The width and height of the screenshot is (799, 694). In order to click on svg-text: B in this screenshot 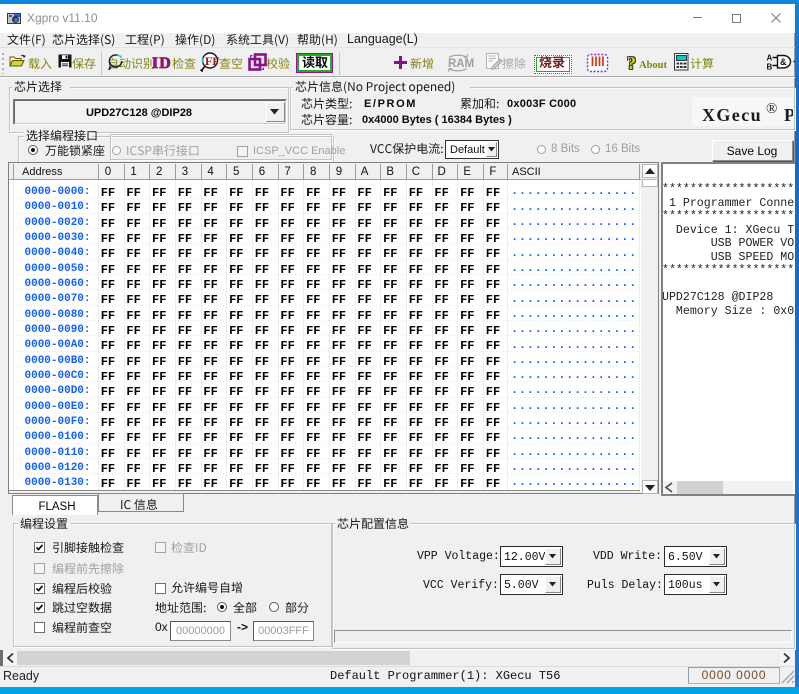, I will do `click(770, 67)`.